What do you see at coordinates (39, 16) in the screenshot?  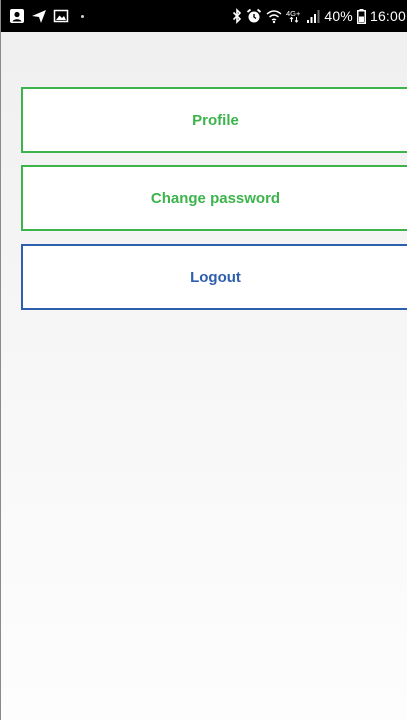 I see `send-icon` at bounding box center [39, 16].